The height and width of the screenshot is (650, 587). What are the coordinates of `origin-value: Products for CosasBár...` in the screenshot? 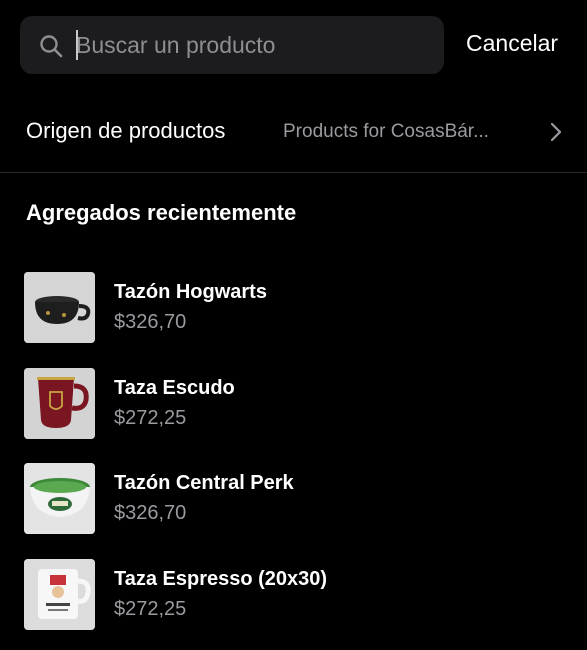 It's located at (386, 132).